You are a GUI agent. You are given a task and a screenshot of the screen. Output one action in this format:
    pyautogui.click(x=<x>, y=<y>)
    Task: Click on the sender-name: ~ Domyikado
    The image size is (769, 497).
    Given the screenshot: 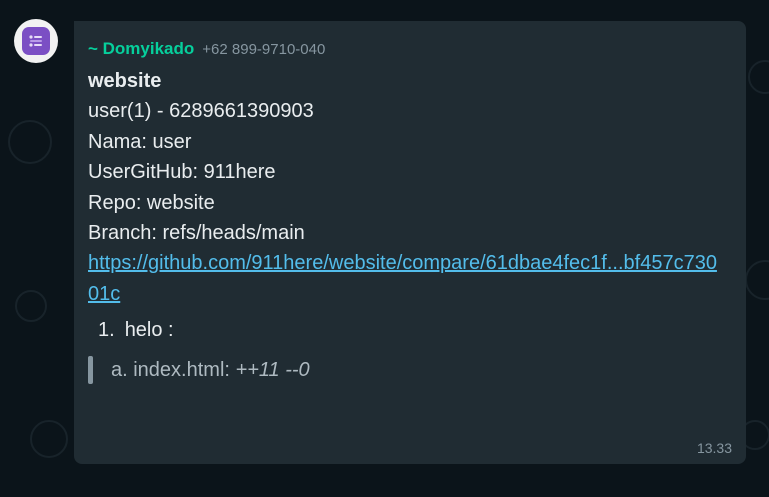 What is the action you would take?
    pyautogui.click(x=141, y=49)
    